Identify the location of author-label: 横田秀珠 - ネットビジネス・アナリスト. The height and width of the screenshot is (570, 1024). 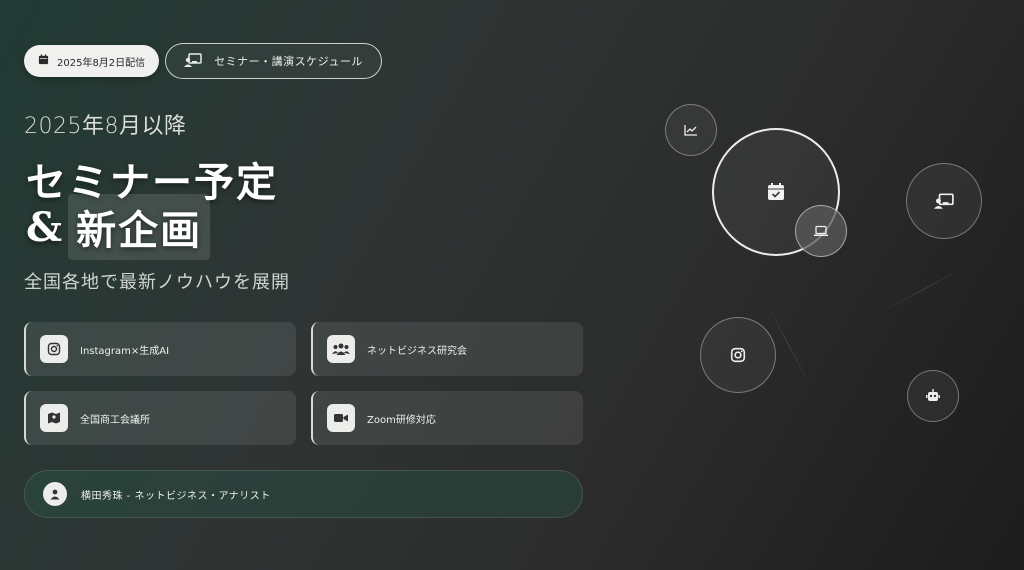
(176, 496).